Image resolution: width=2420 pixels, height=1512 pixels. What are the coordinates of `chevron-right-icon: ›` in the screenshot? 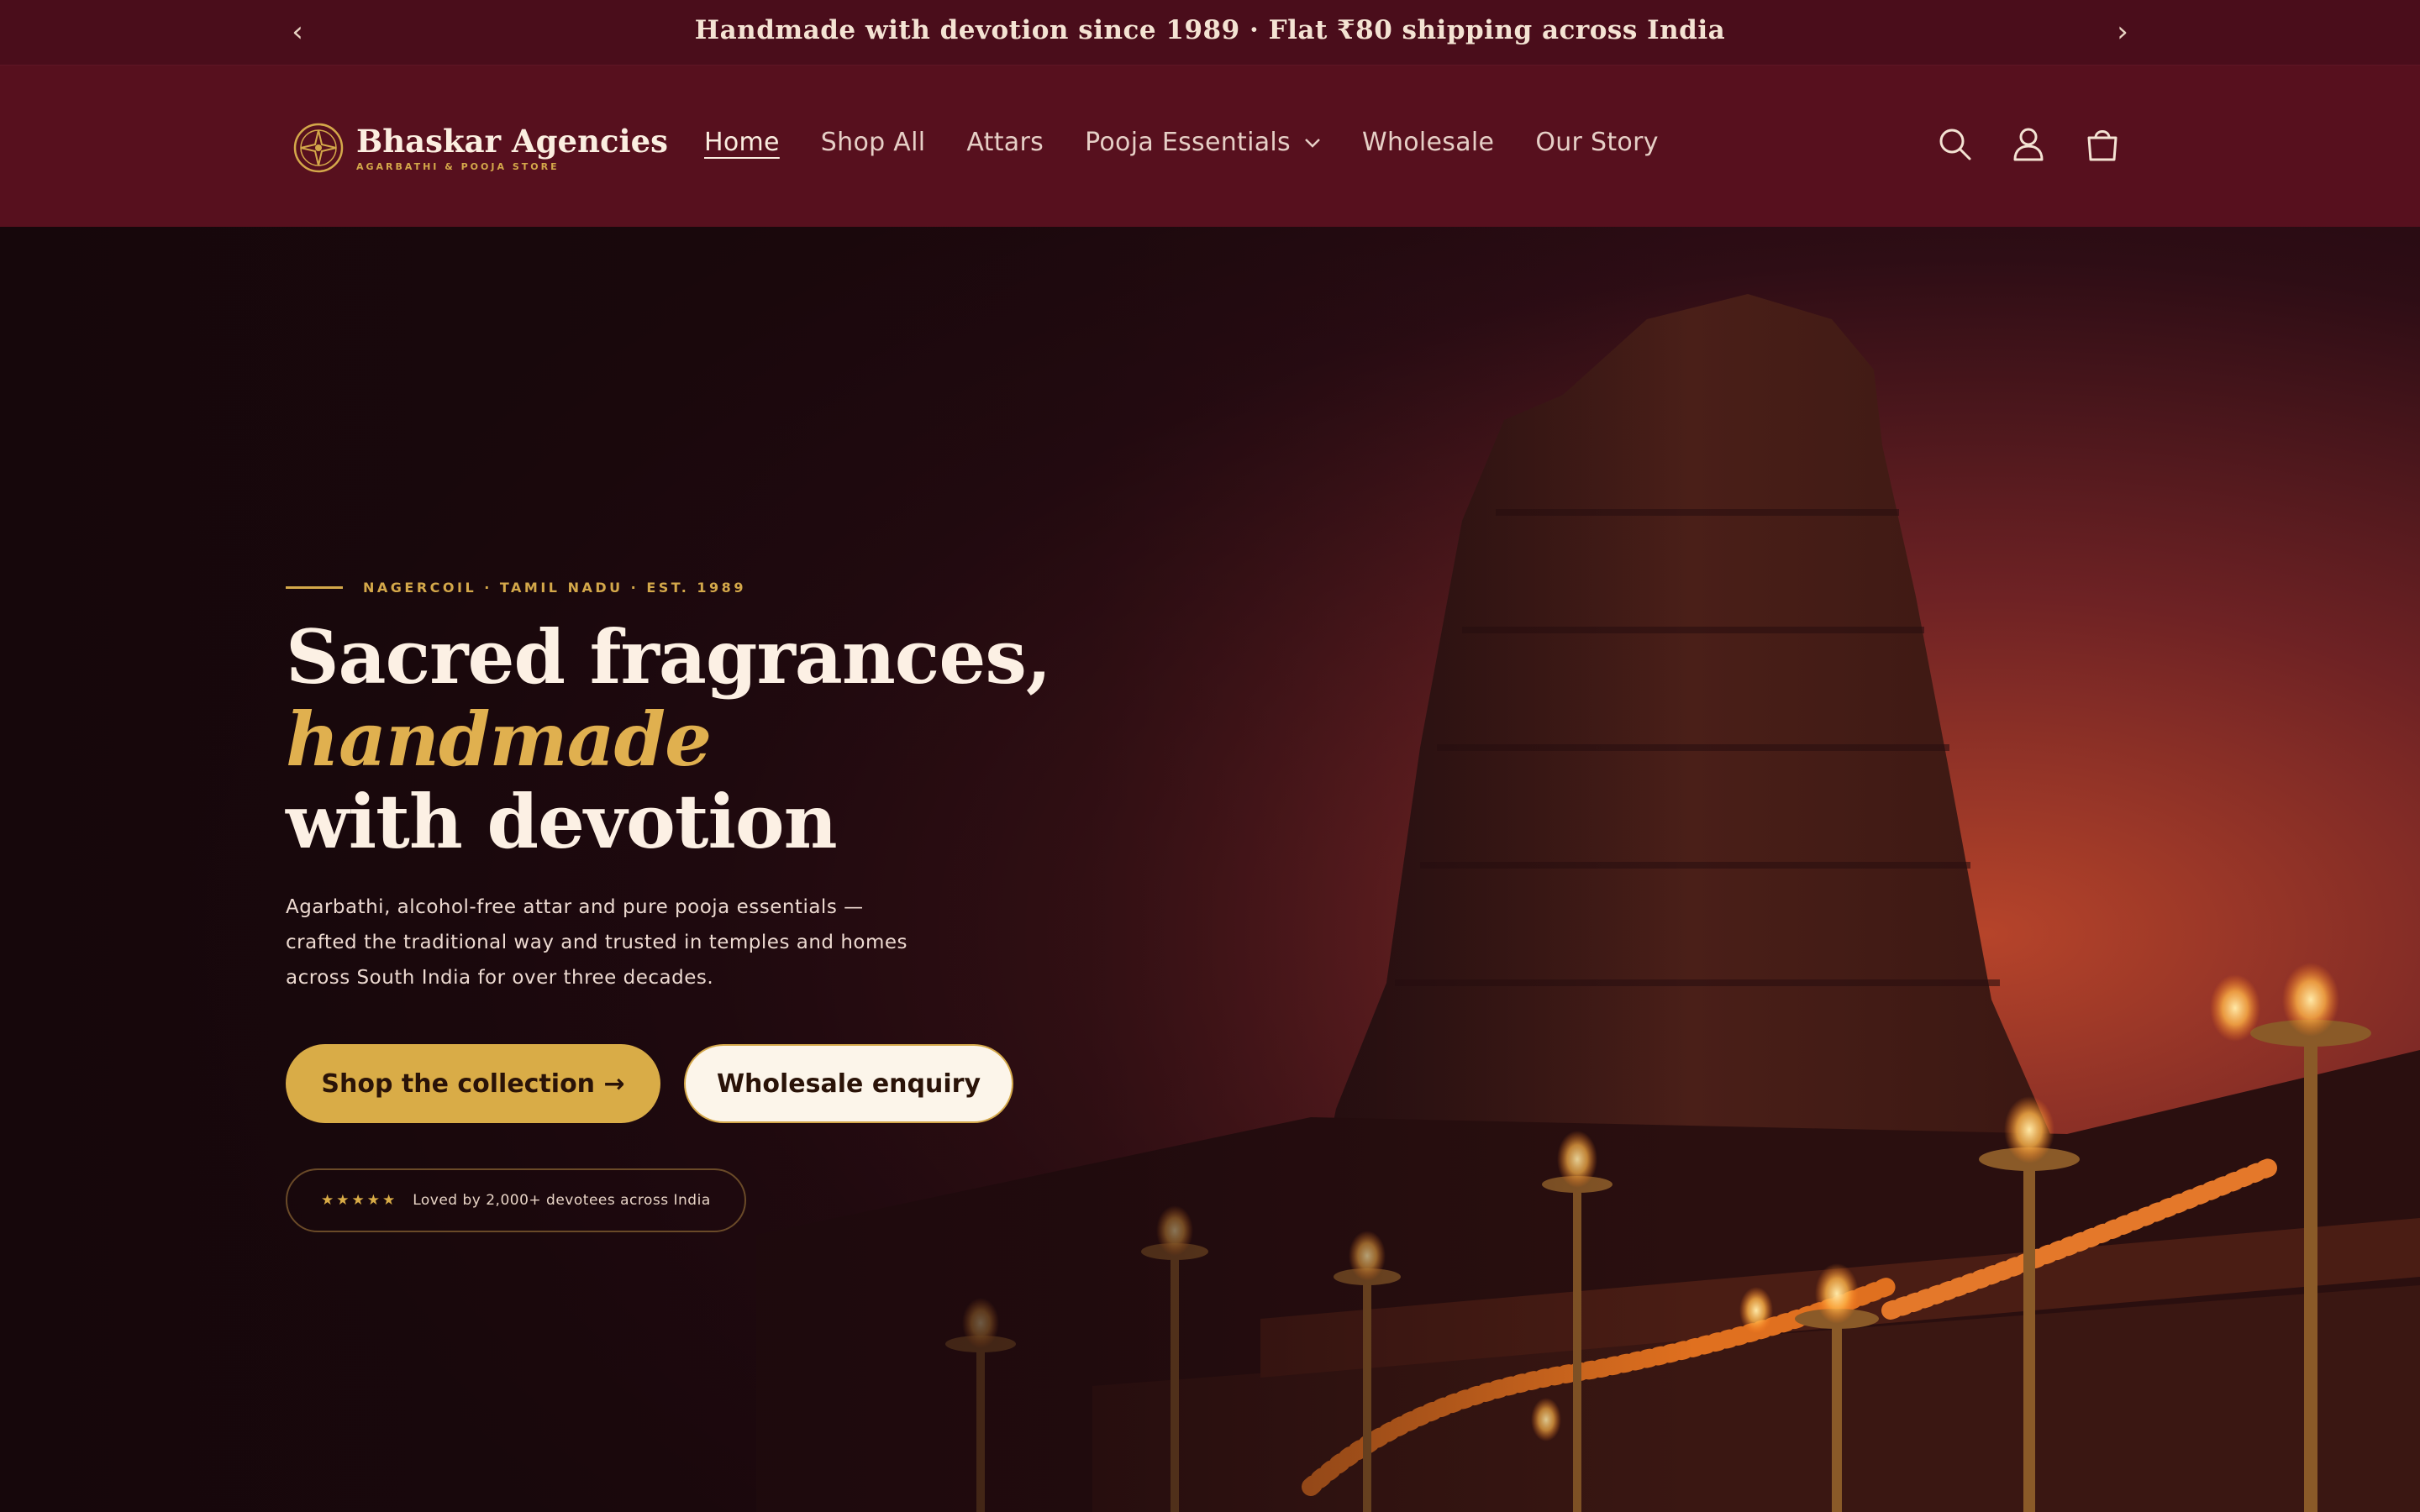 It's located at (2122, 32).